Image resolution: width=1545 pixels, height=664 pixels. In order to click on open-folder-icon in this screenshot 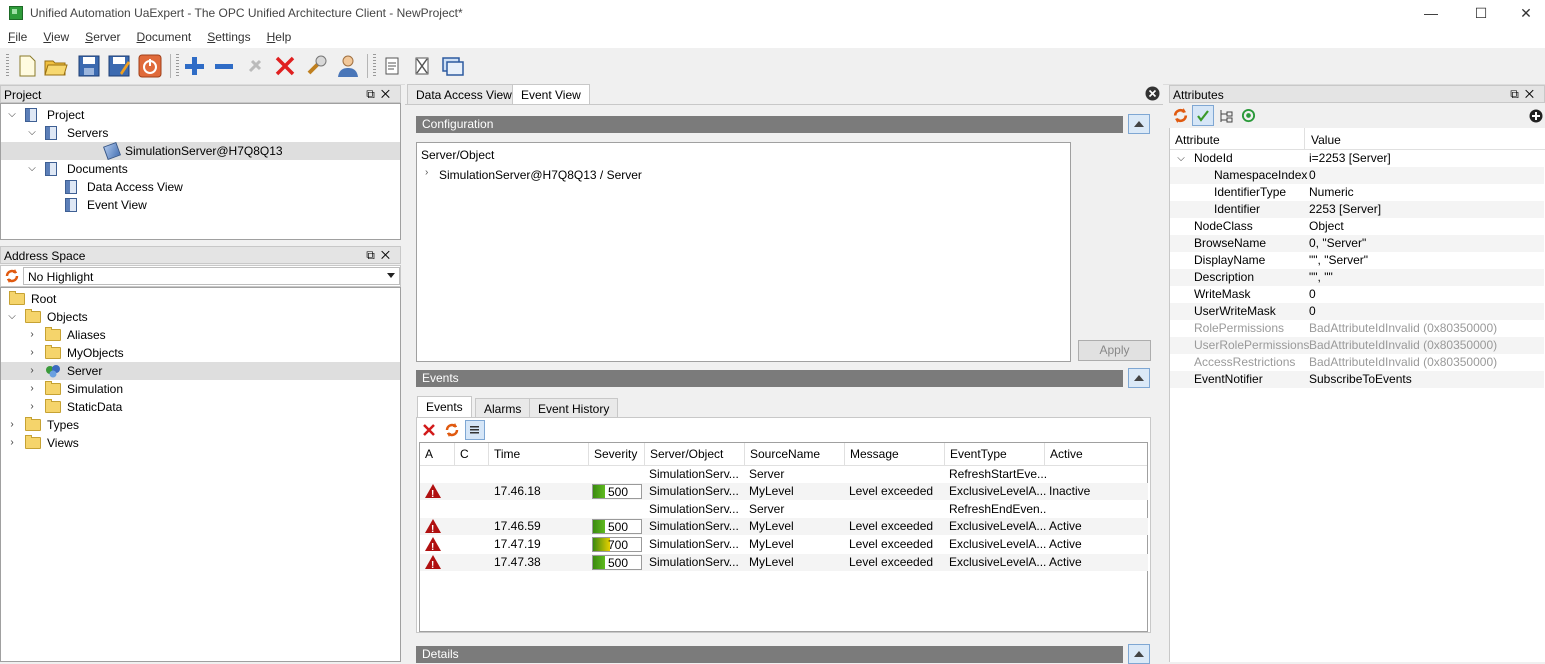, I will do `click(56, 66)`.